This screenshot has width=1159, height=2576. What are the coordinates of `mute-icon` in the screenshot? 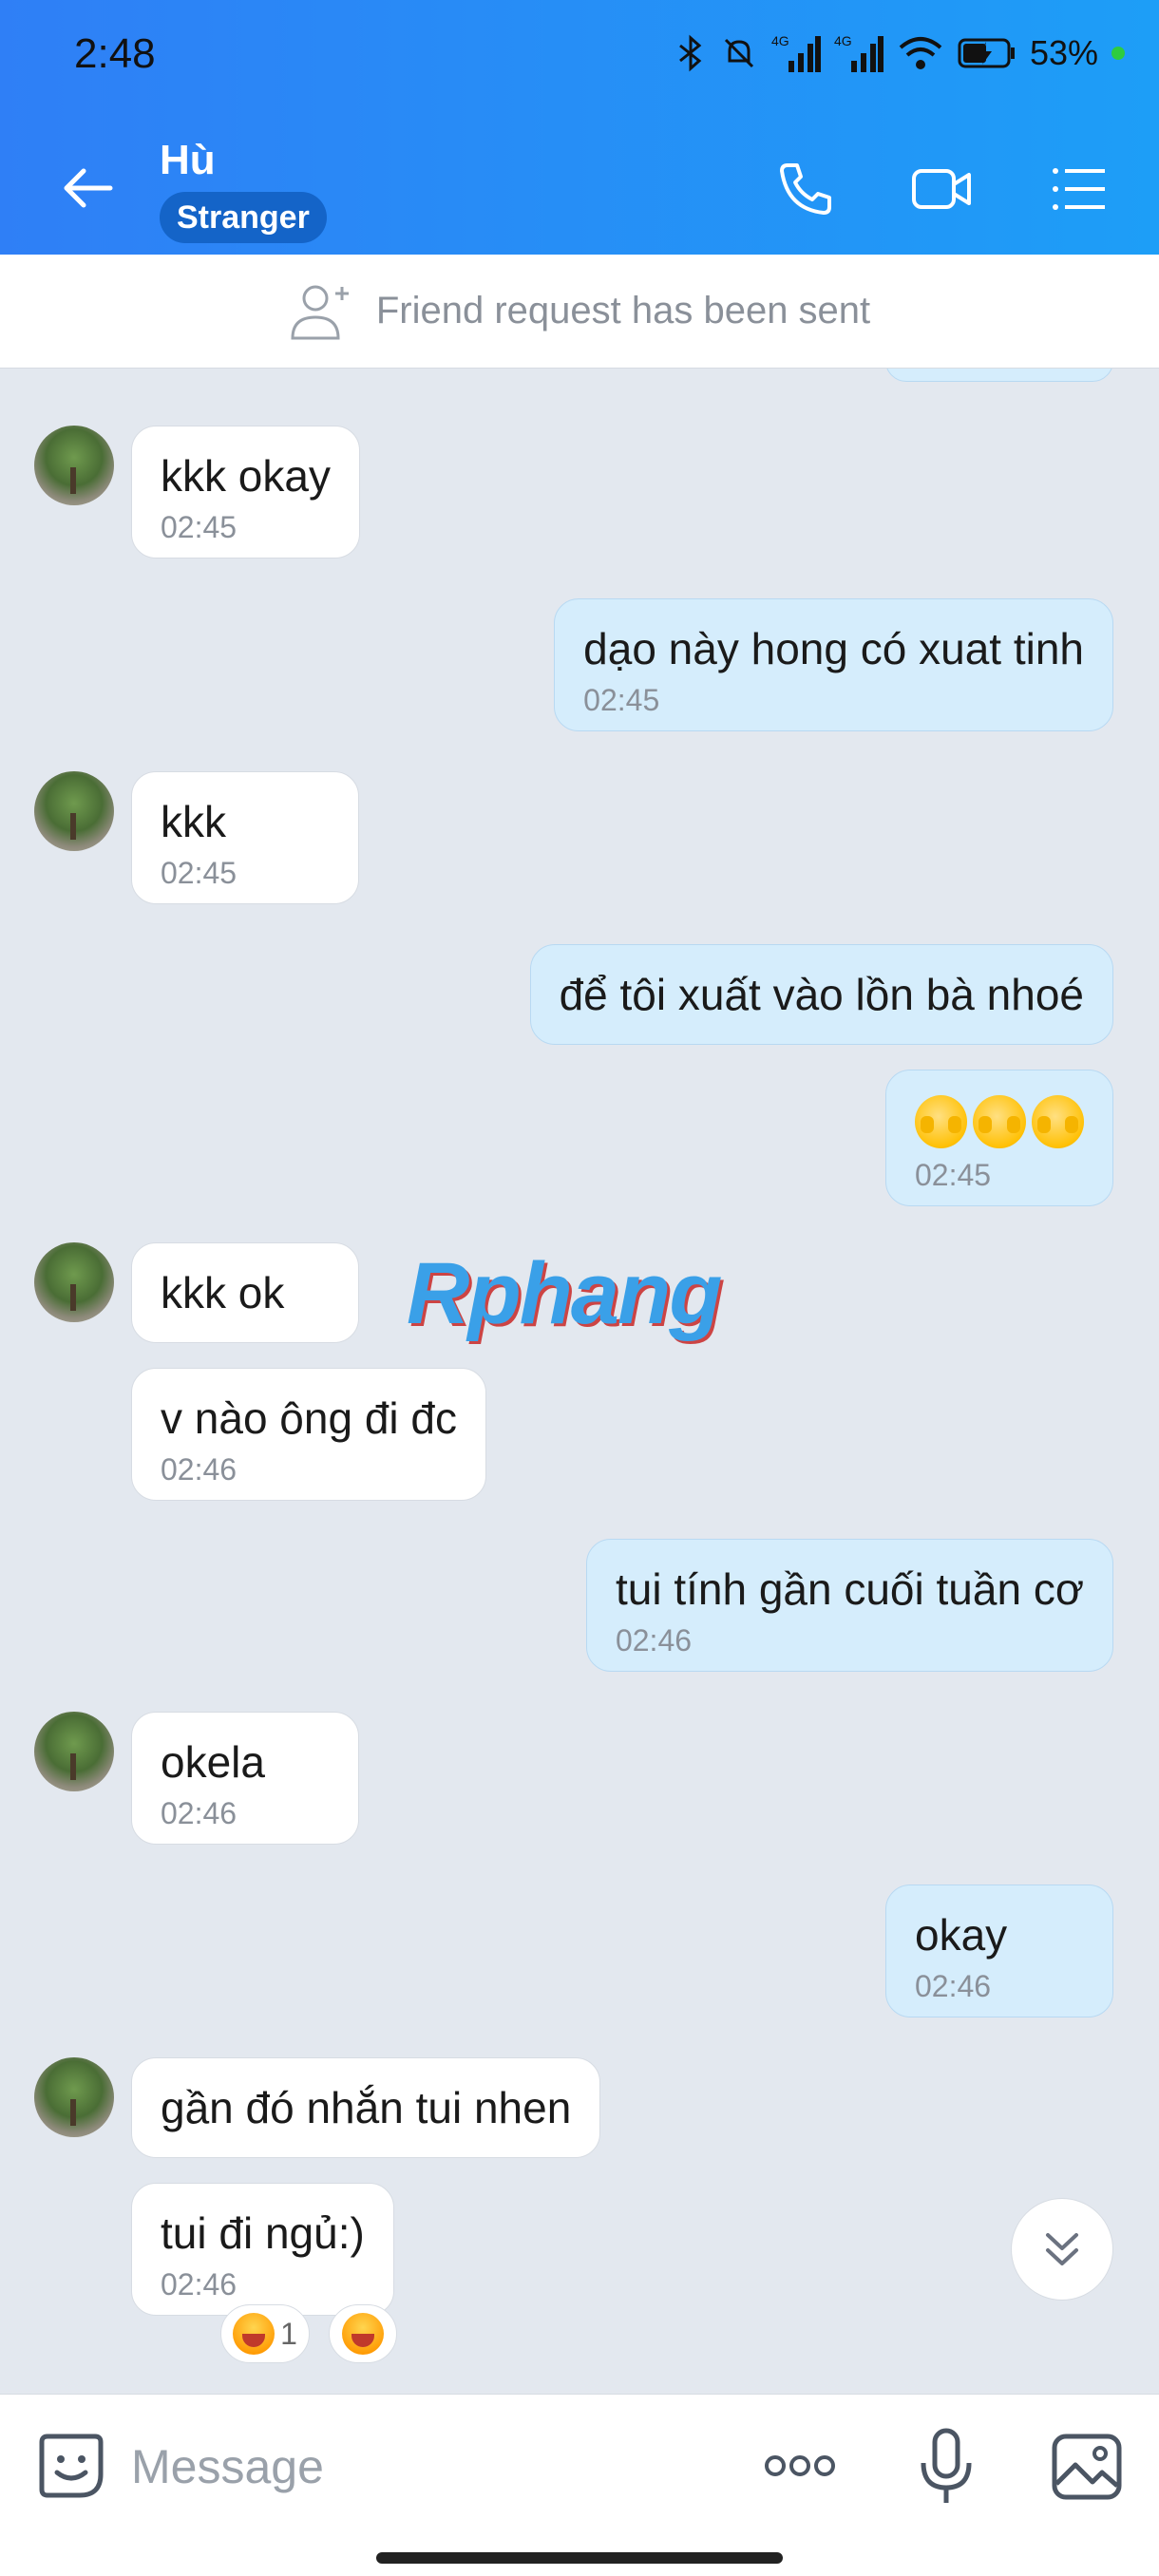 It's located at (738, 53).